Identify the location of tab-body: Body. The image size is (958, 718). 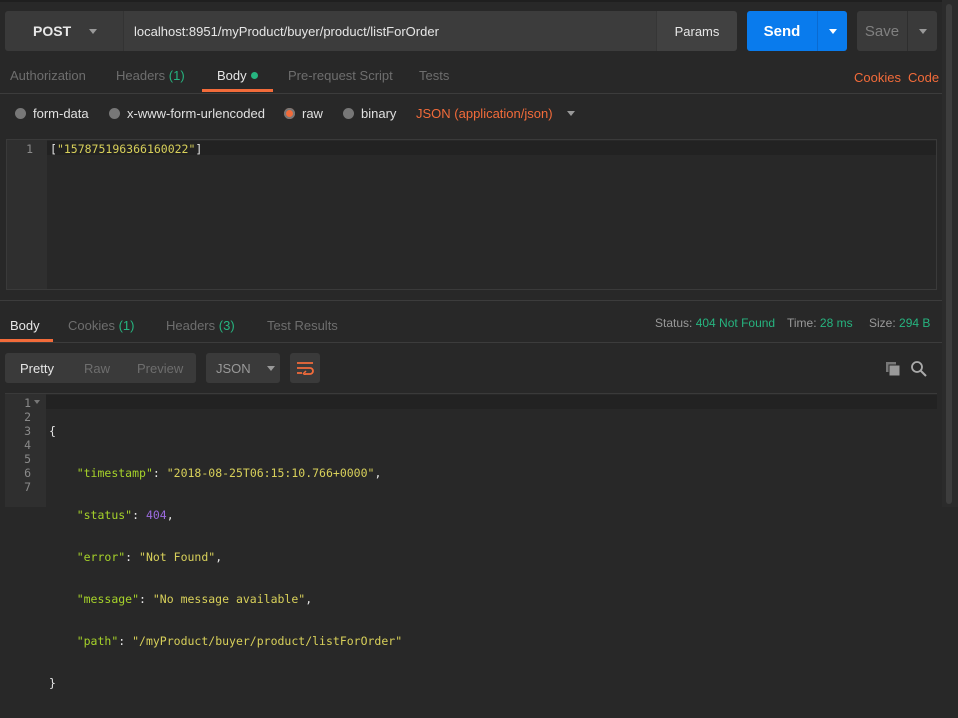
(237, 75).